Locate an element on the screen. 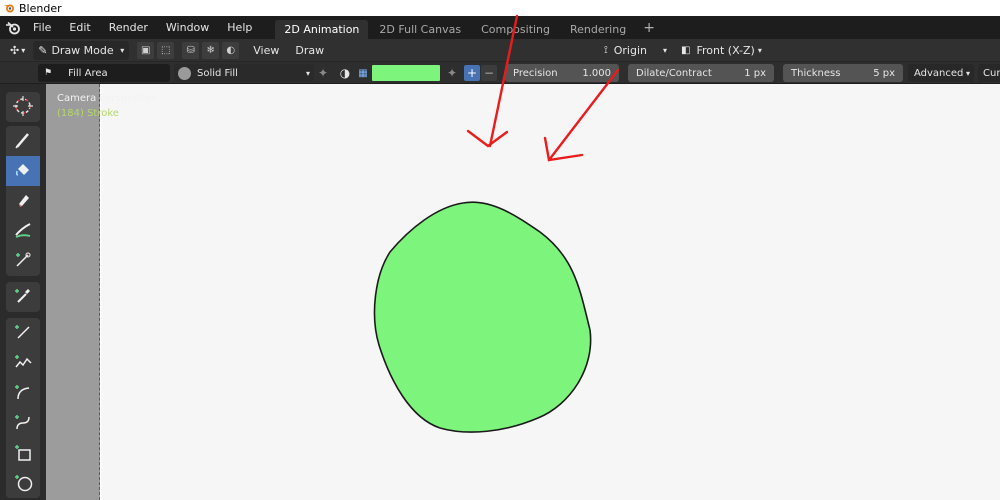  annotation-arrow-straight is located at coordinates (492, 81).